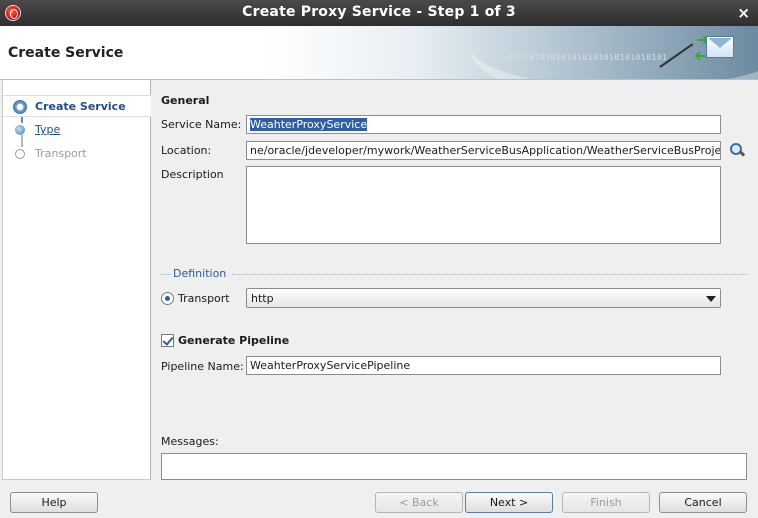  Describe the element at coordinates (454, 466) in the screenshot. I see `messages-box` at that location.